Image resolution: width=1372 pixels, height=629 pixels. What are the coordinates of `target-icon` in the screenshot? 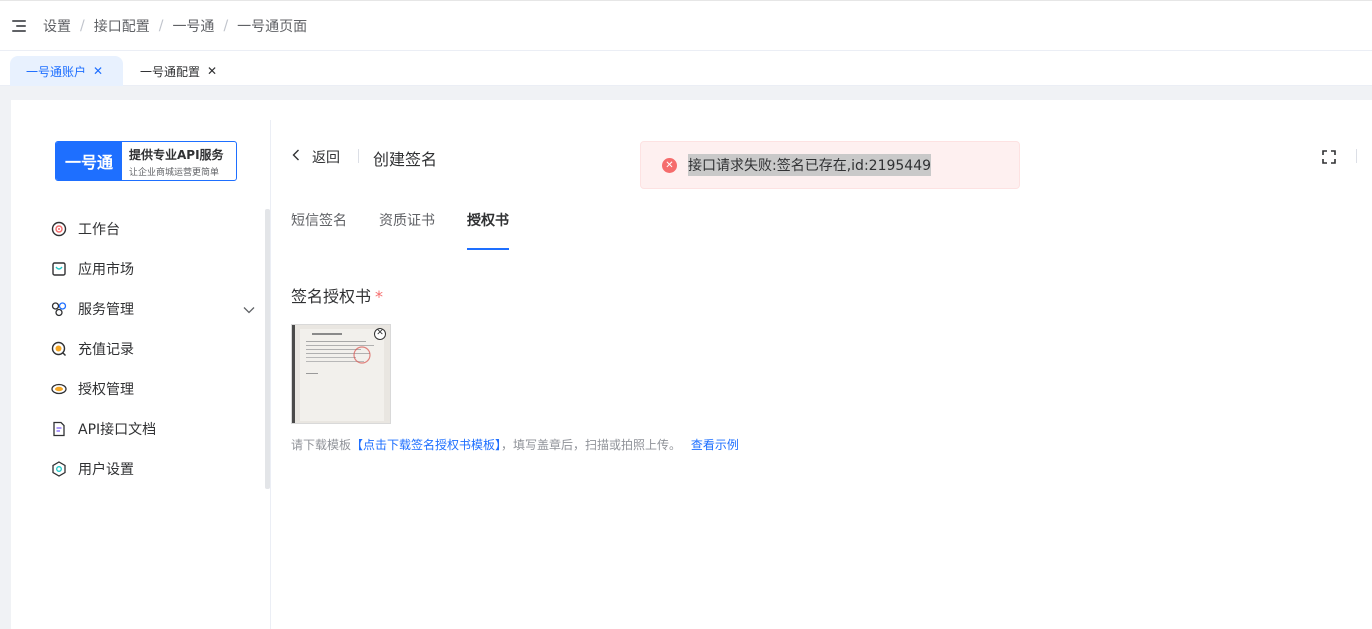 It's located at (59, 229).